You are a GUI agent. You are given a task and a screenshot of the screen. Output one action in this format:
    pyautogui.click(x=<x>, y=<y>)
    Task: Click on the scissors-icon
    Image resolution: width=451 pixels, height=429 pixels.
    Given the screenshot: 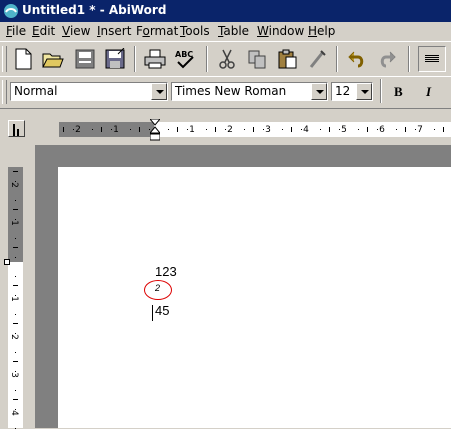 What is the action you would take?
    pyautogui.click(x=227, y=59)
    